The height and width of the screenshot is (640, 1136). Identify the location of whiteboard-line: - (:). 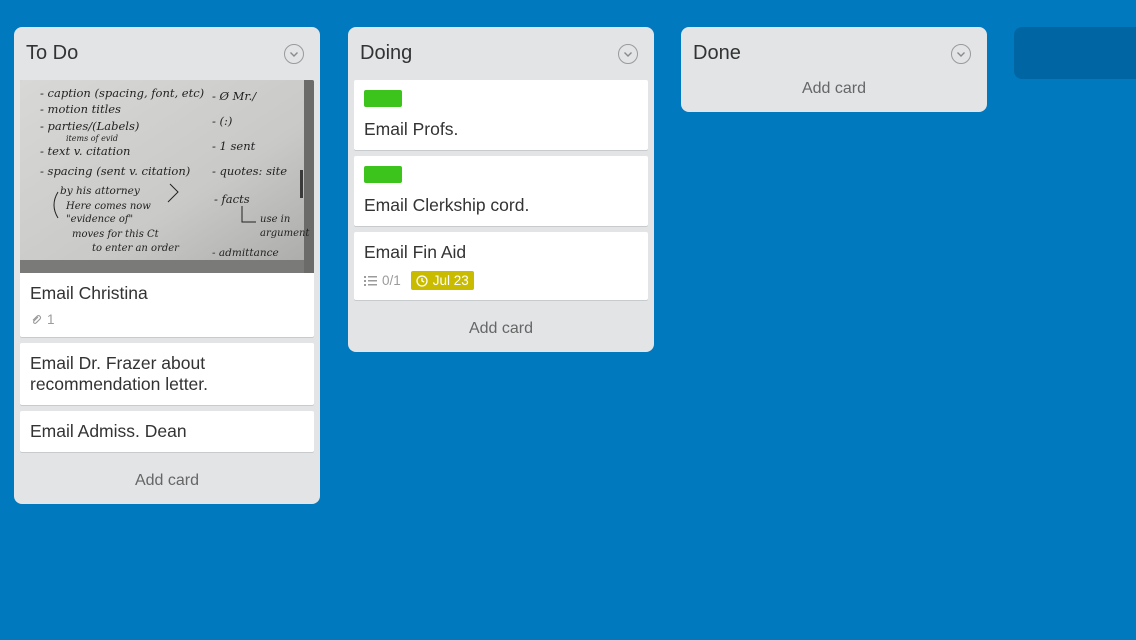
(222, 121).